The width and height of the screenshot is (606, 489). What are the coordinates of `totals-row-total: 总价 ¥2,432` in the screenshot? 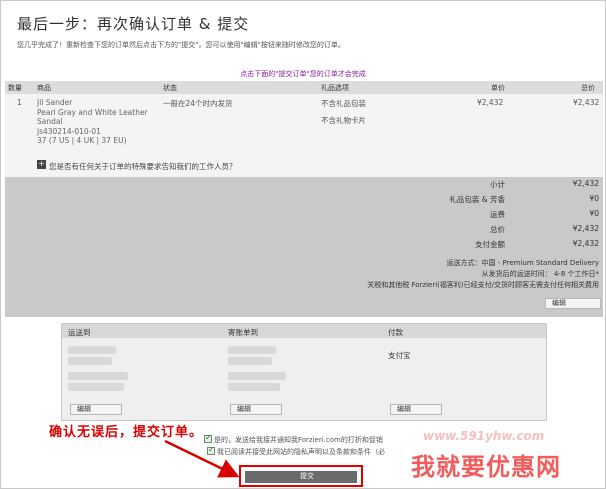 It's located at (544, 229).